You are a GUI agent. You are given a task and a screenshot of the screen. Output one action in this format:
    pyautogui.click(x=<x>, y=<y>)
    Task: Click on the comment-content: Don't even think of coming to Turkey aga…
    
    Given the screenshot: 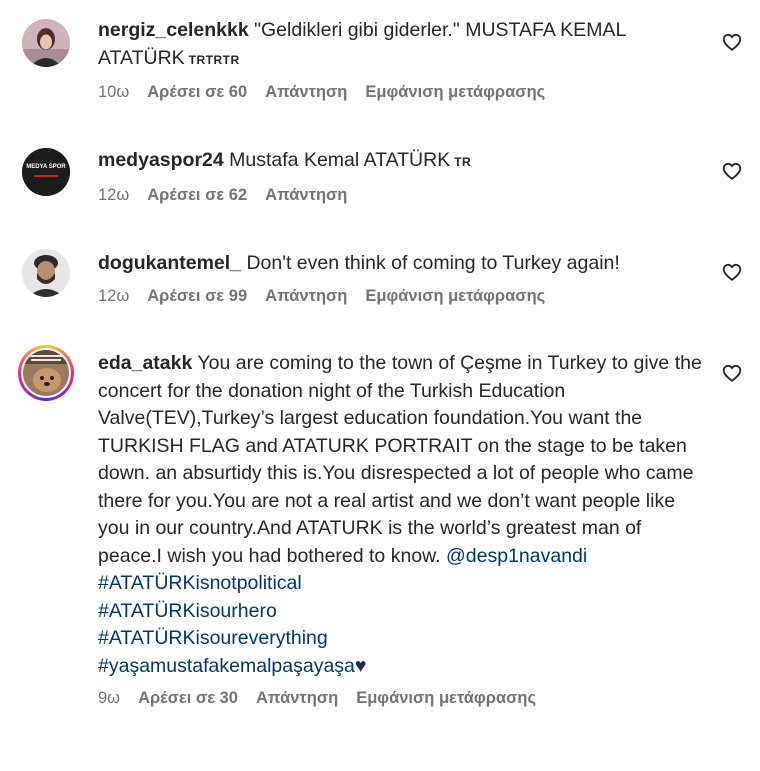 What is the action you would take?
    pyautogui.click(x=433, y=263)
    